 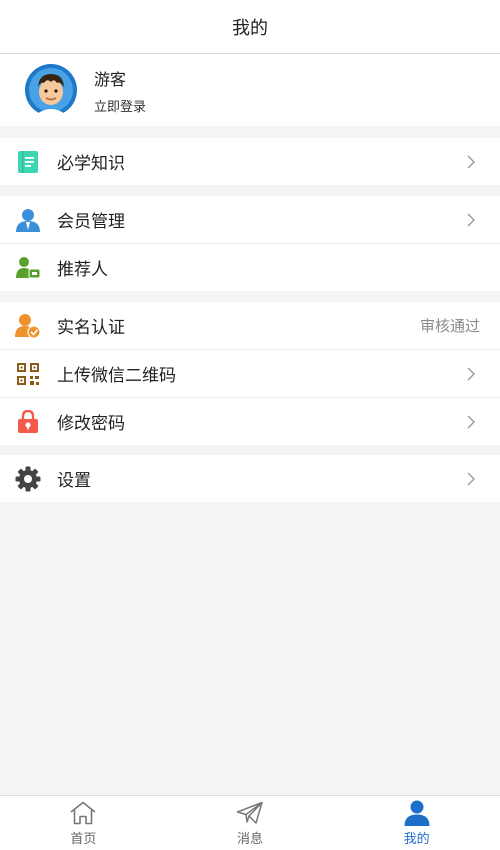 What do you see at coordinates (91, 164) in the screenshot?
I see `menu-item-label: 必学知识` at bounding box center [91, 164].